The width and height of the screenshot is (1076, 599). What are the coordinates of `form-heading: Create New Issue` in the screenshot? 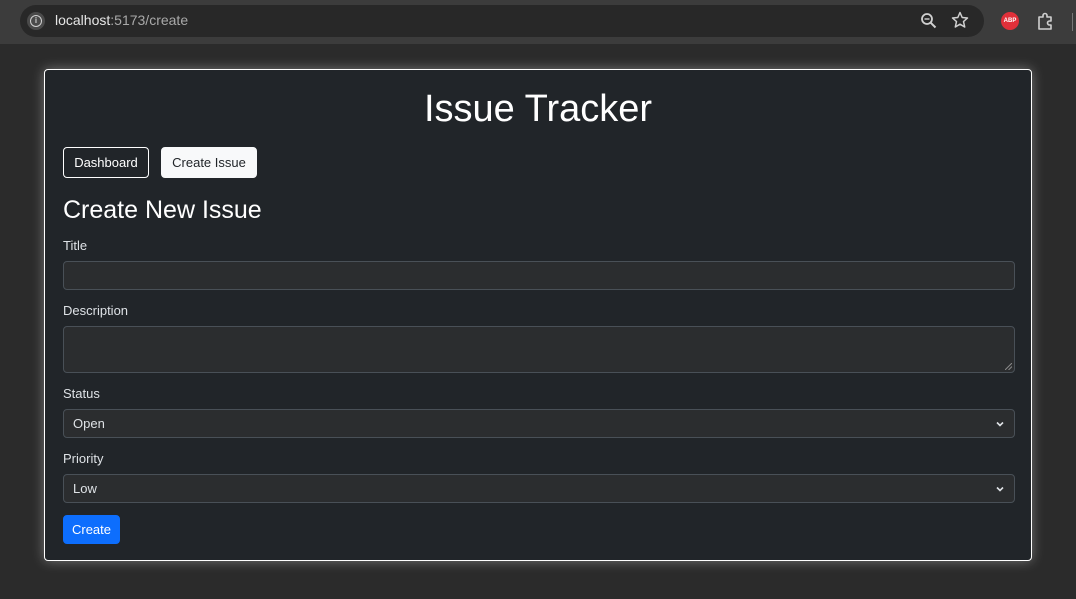 It's located at (162, 210).